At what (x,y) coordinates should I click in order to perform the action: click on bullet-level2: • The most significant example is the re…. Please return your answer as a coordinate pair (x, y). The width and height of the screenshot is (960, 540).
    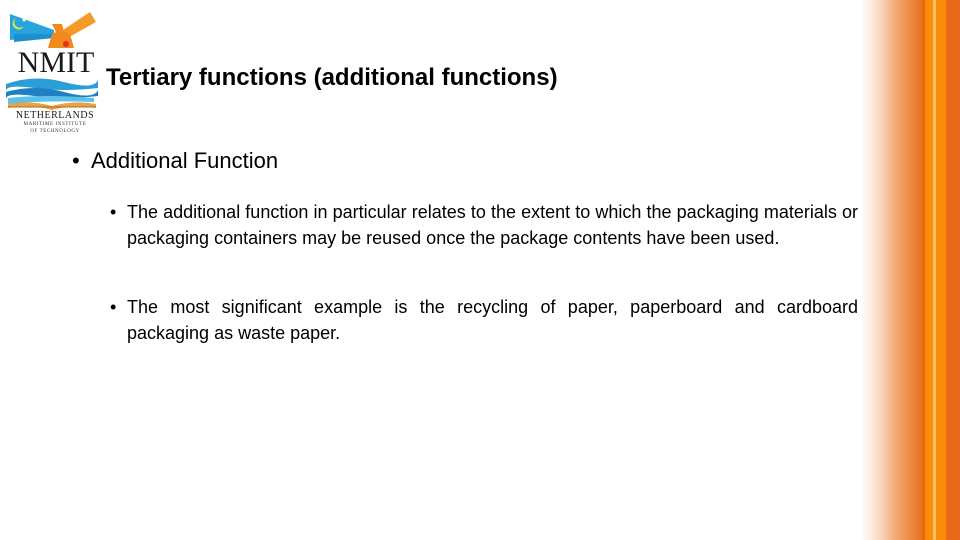
    Looking at the image, I should click on (484, 320).